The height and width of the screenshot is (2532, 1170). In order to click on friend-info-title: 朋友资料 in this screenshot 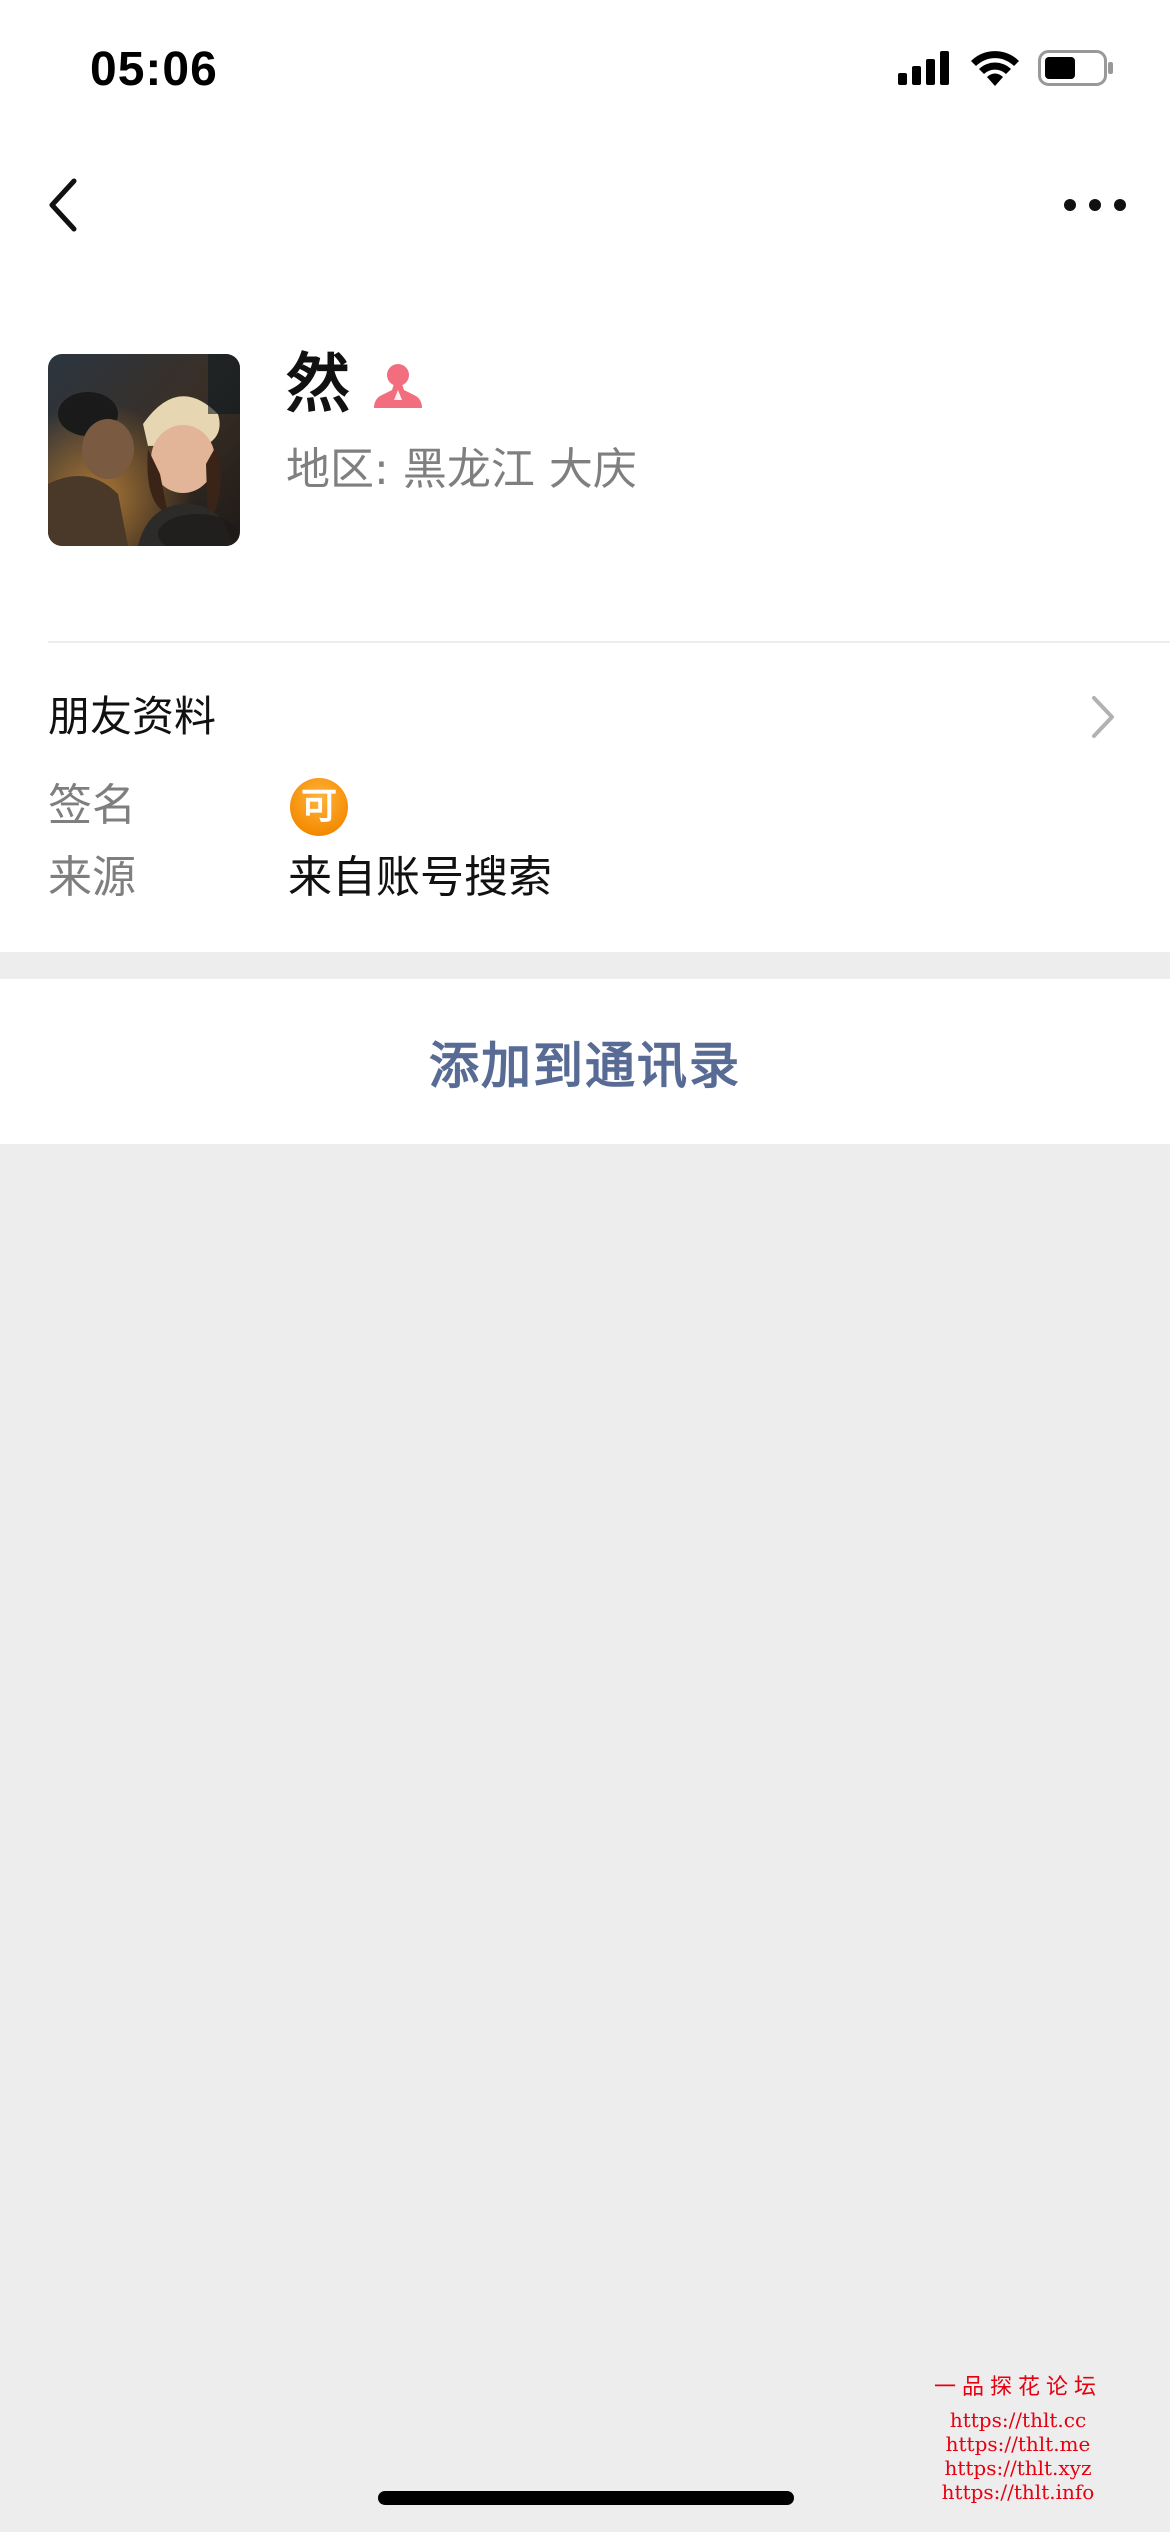, I will do `click(132, 717)`.